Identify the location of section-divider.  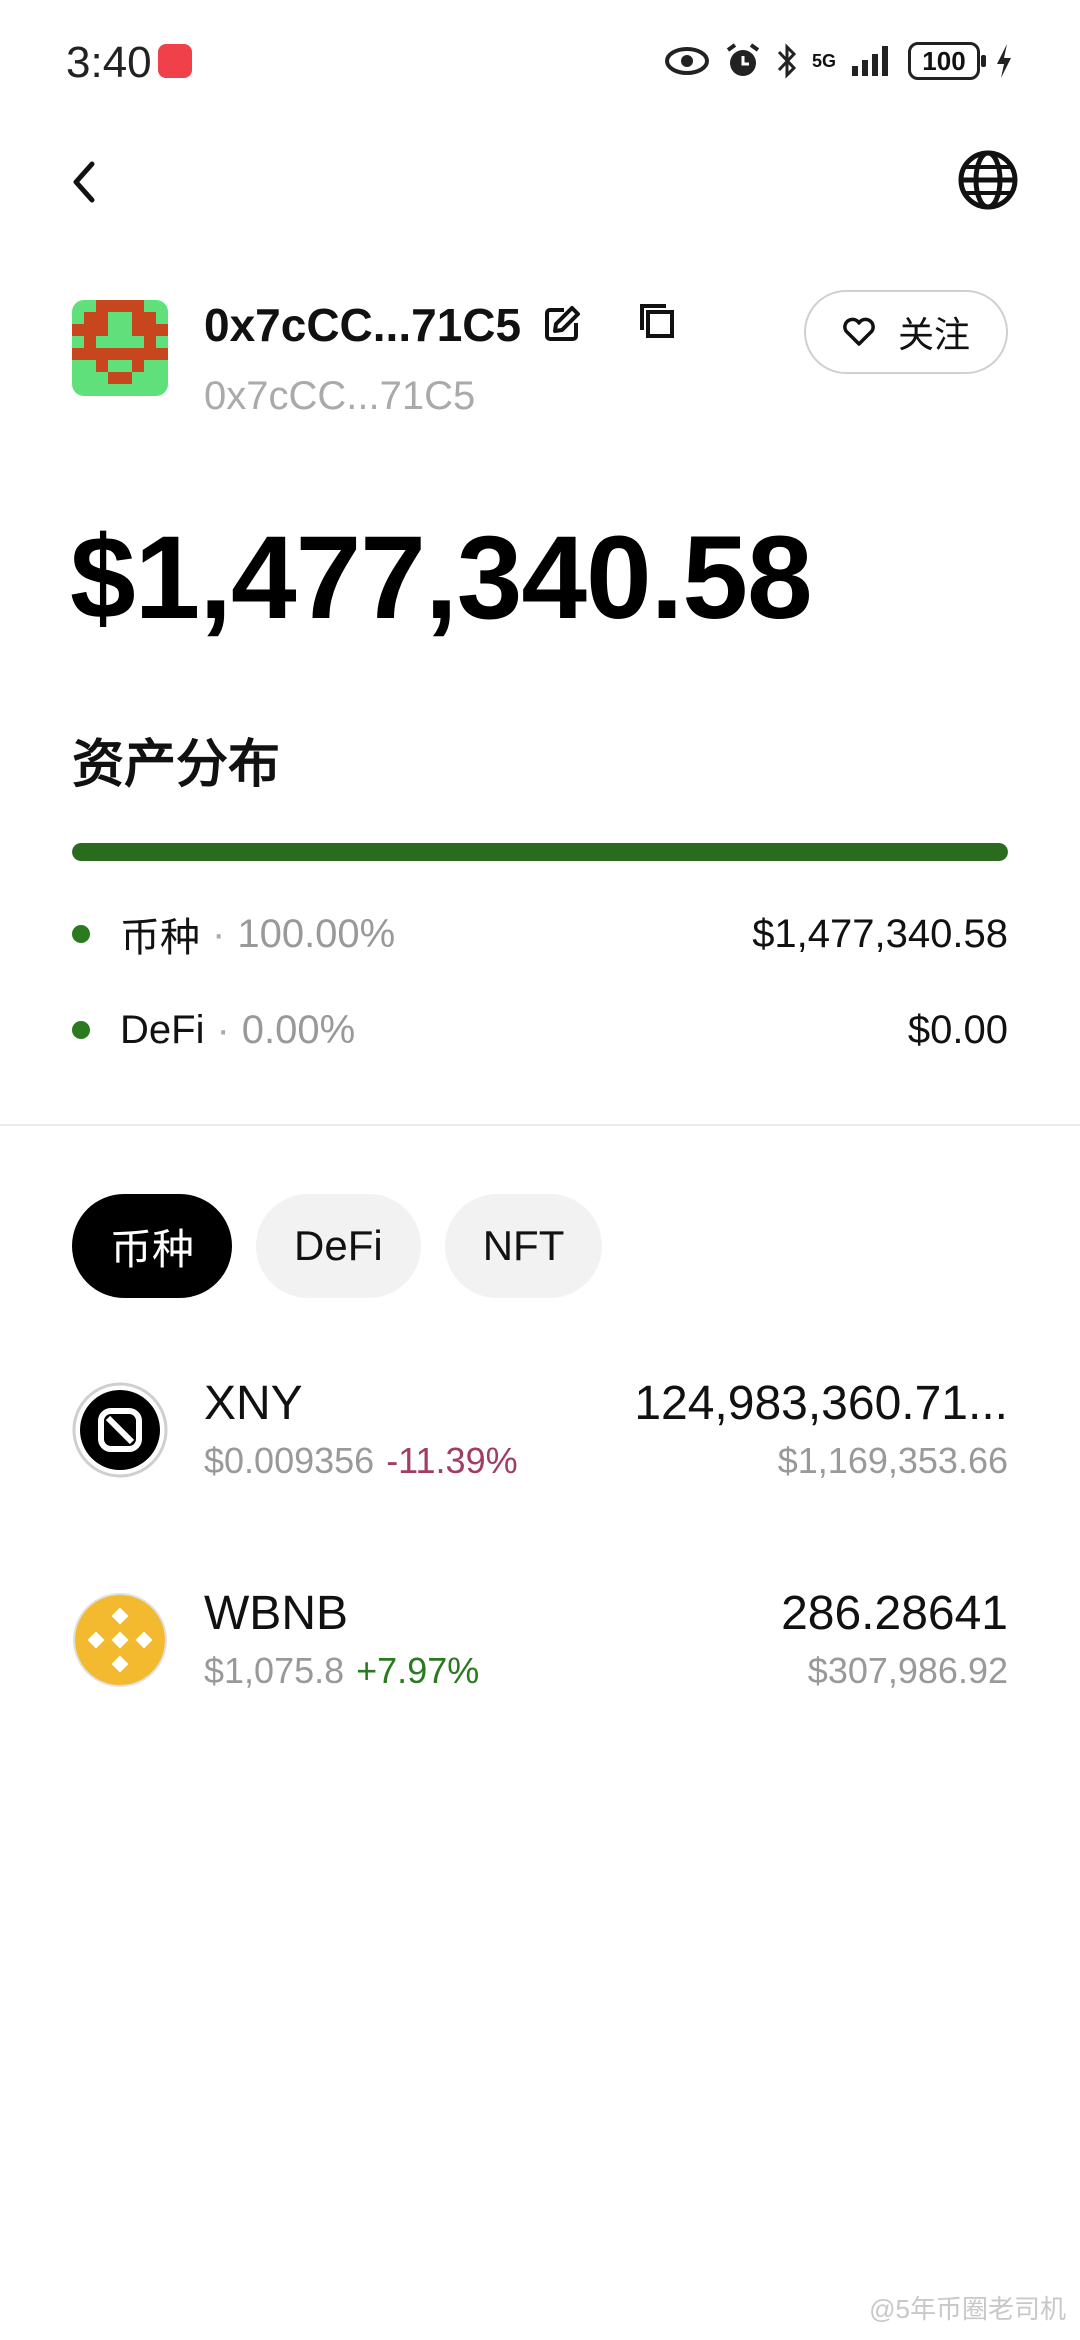
(540, 1125).